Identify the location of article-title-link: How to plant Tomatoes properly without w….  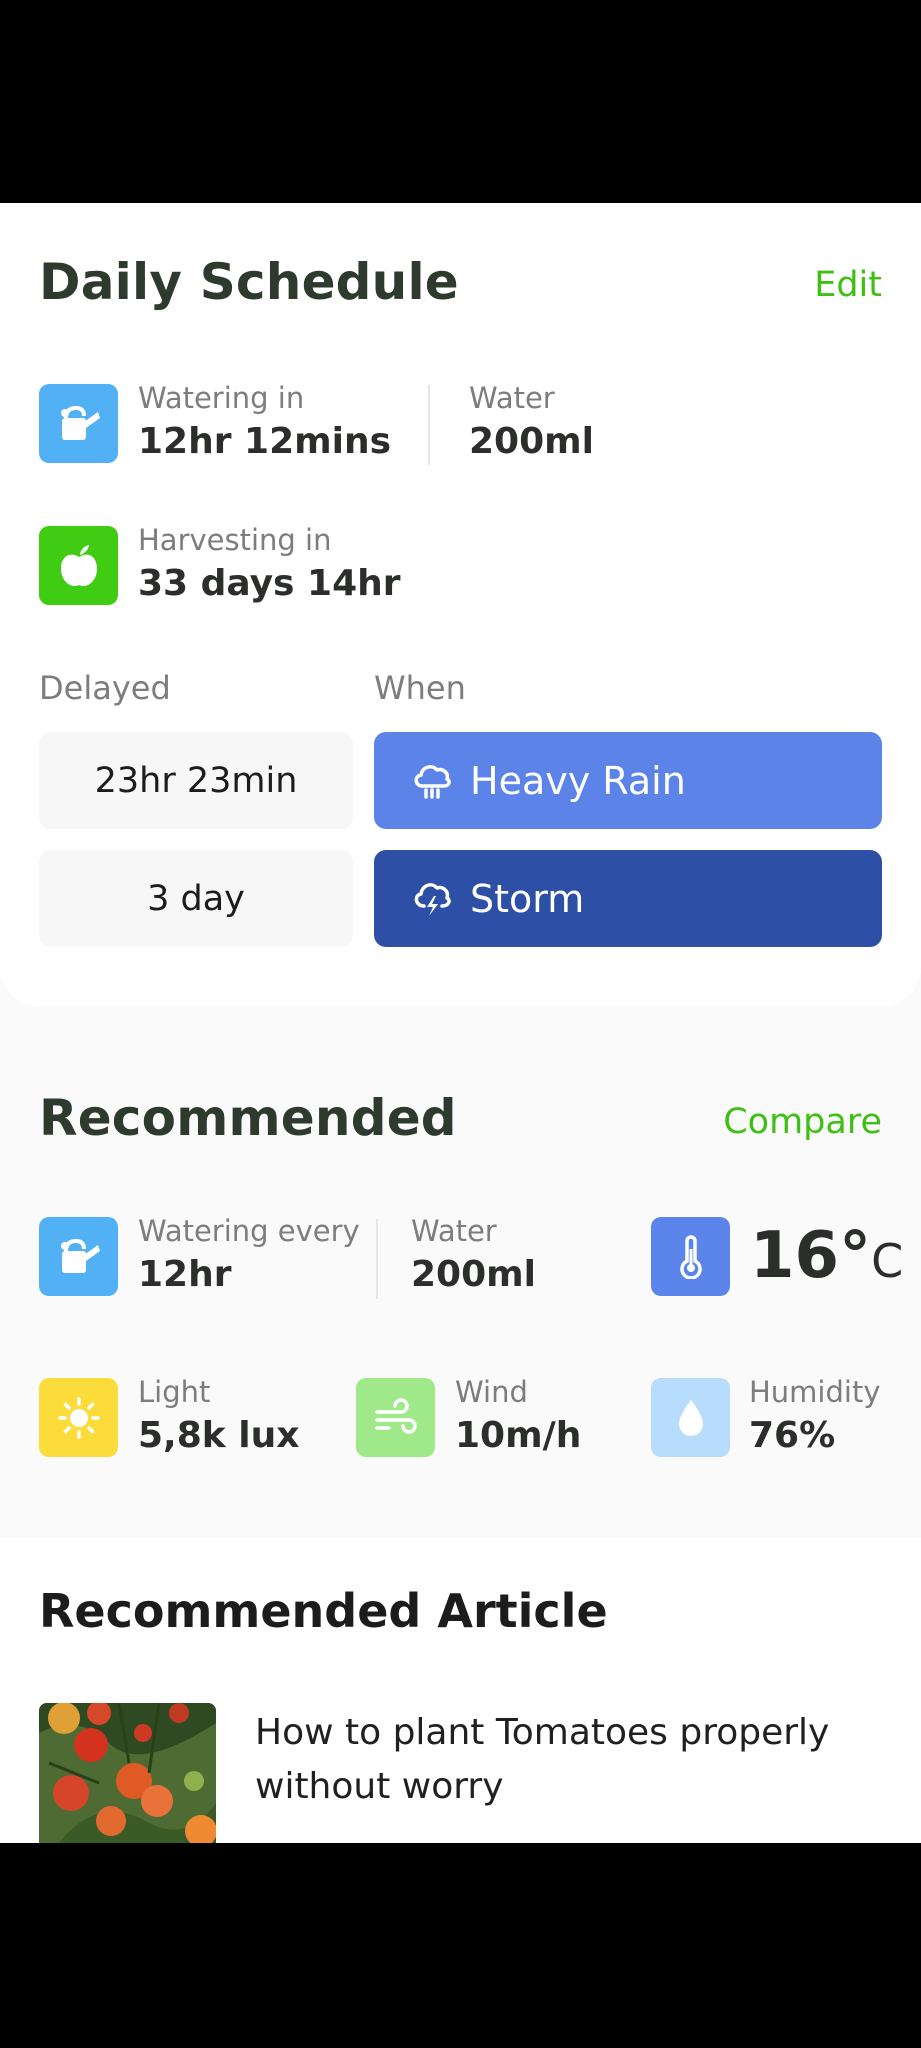
(565, 1760).